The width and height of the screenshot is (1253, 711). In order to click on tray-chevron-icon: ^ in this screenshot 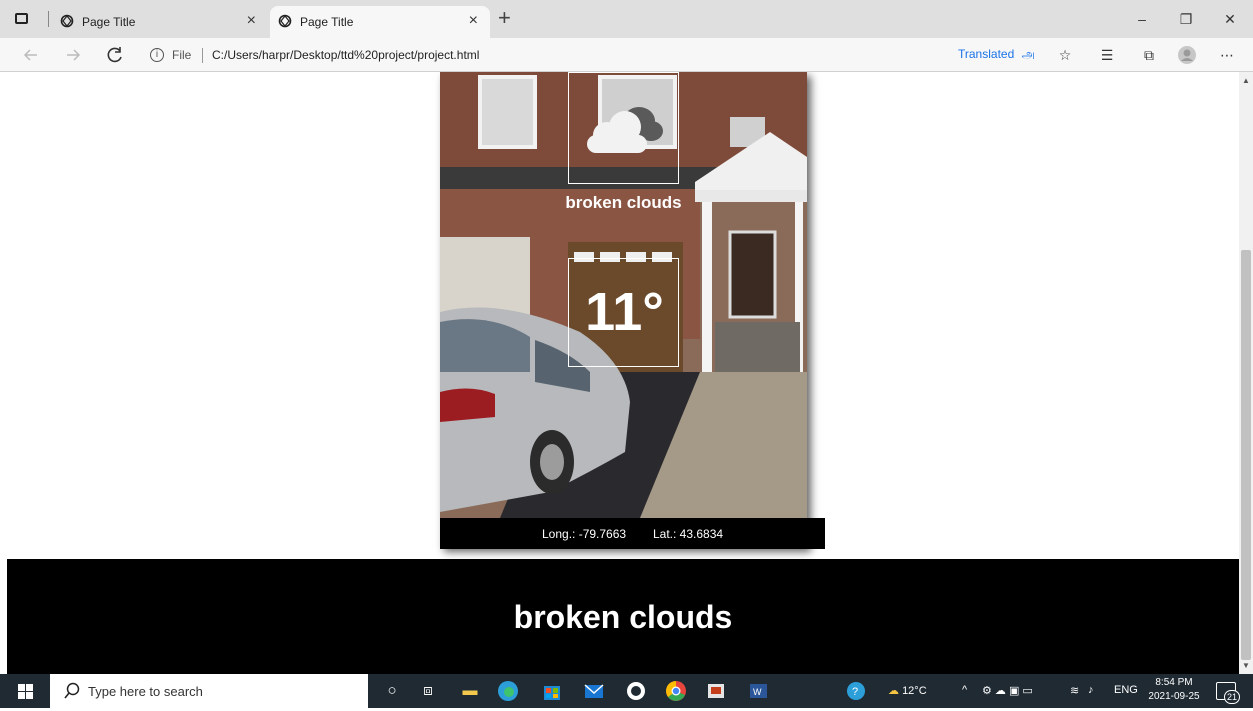, I will do `click(964, 690)`.